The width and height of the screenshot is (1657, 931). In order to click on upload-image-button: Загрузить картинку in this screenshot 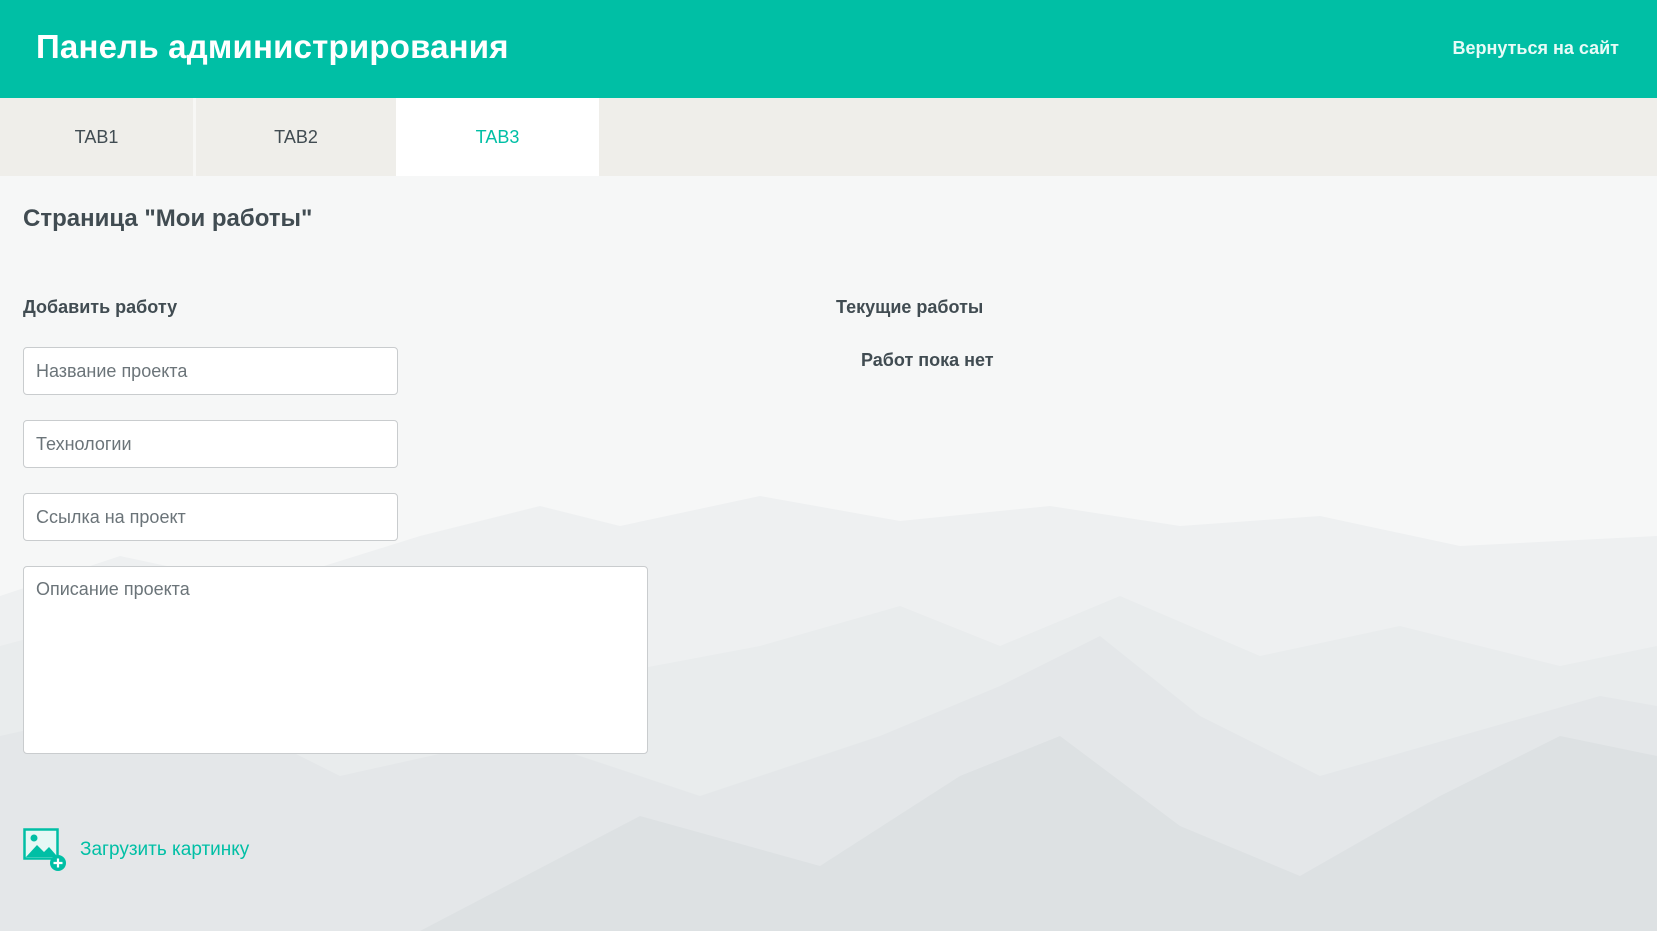, I will do `click(136, 850)`.